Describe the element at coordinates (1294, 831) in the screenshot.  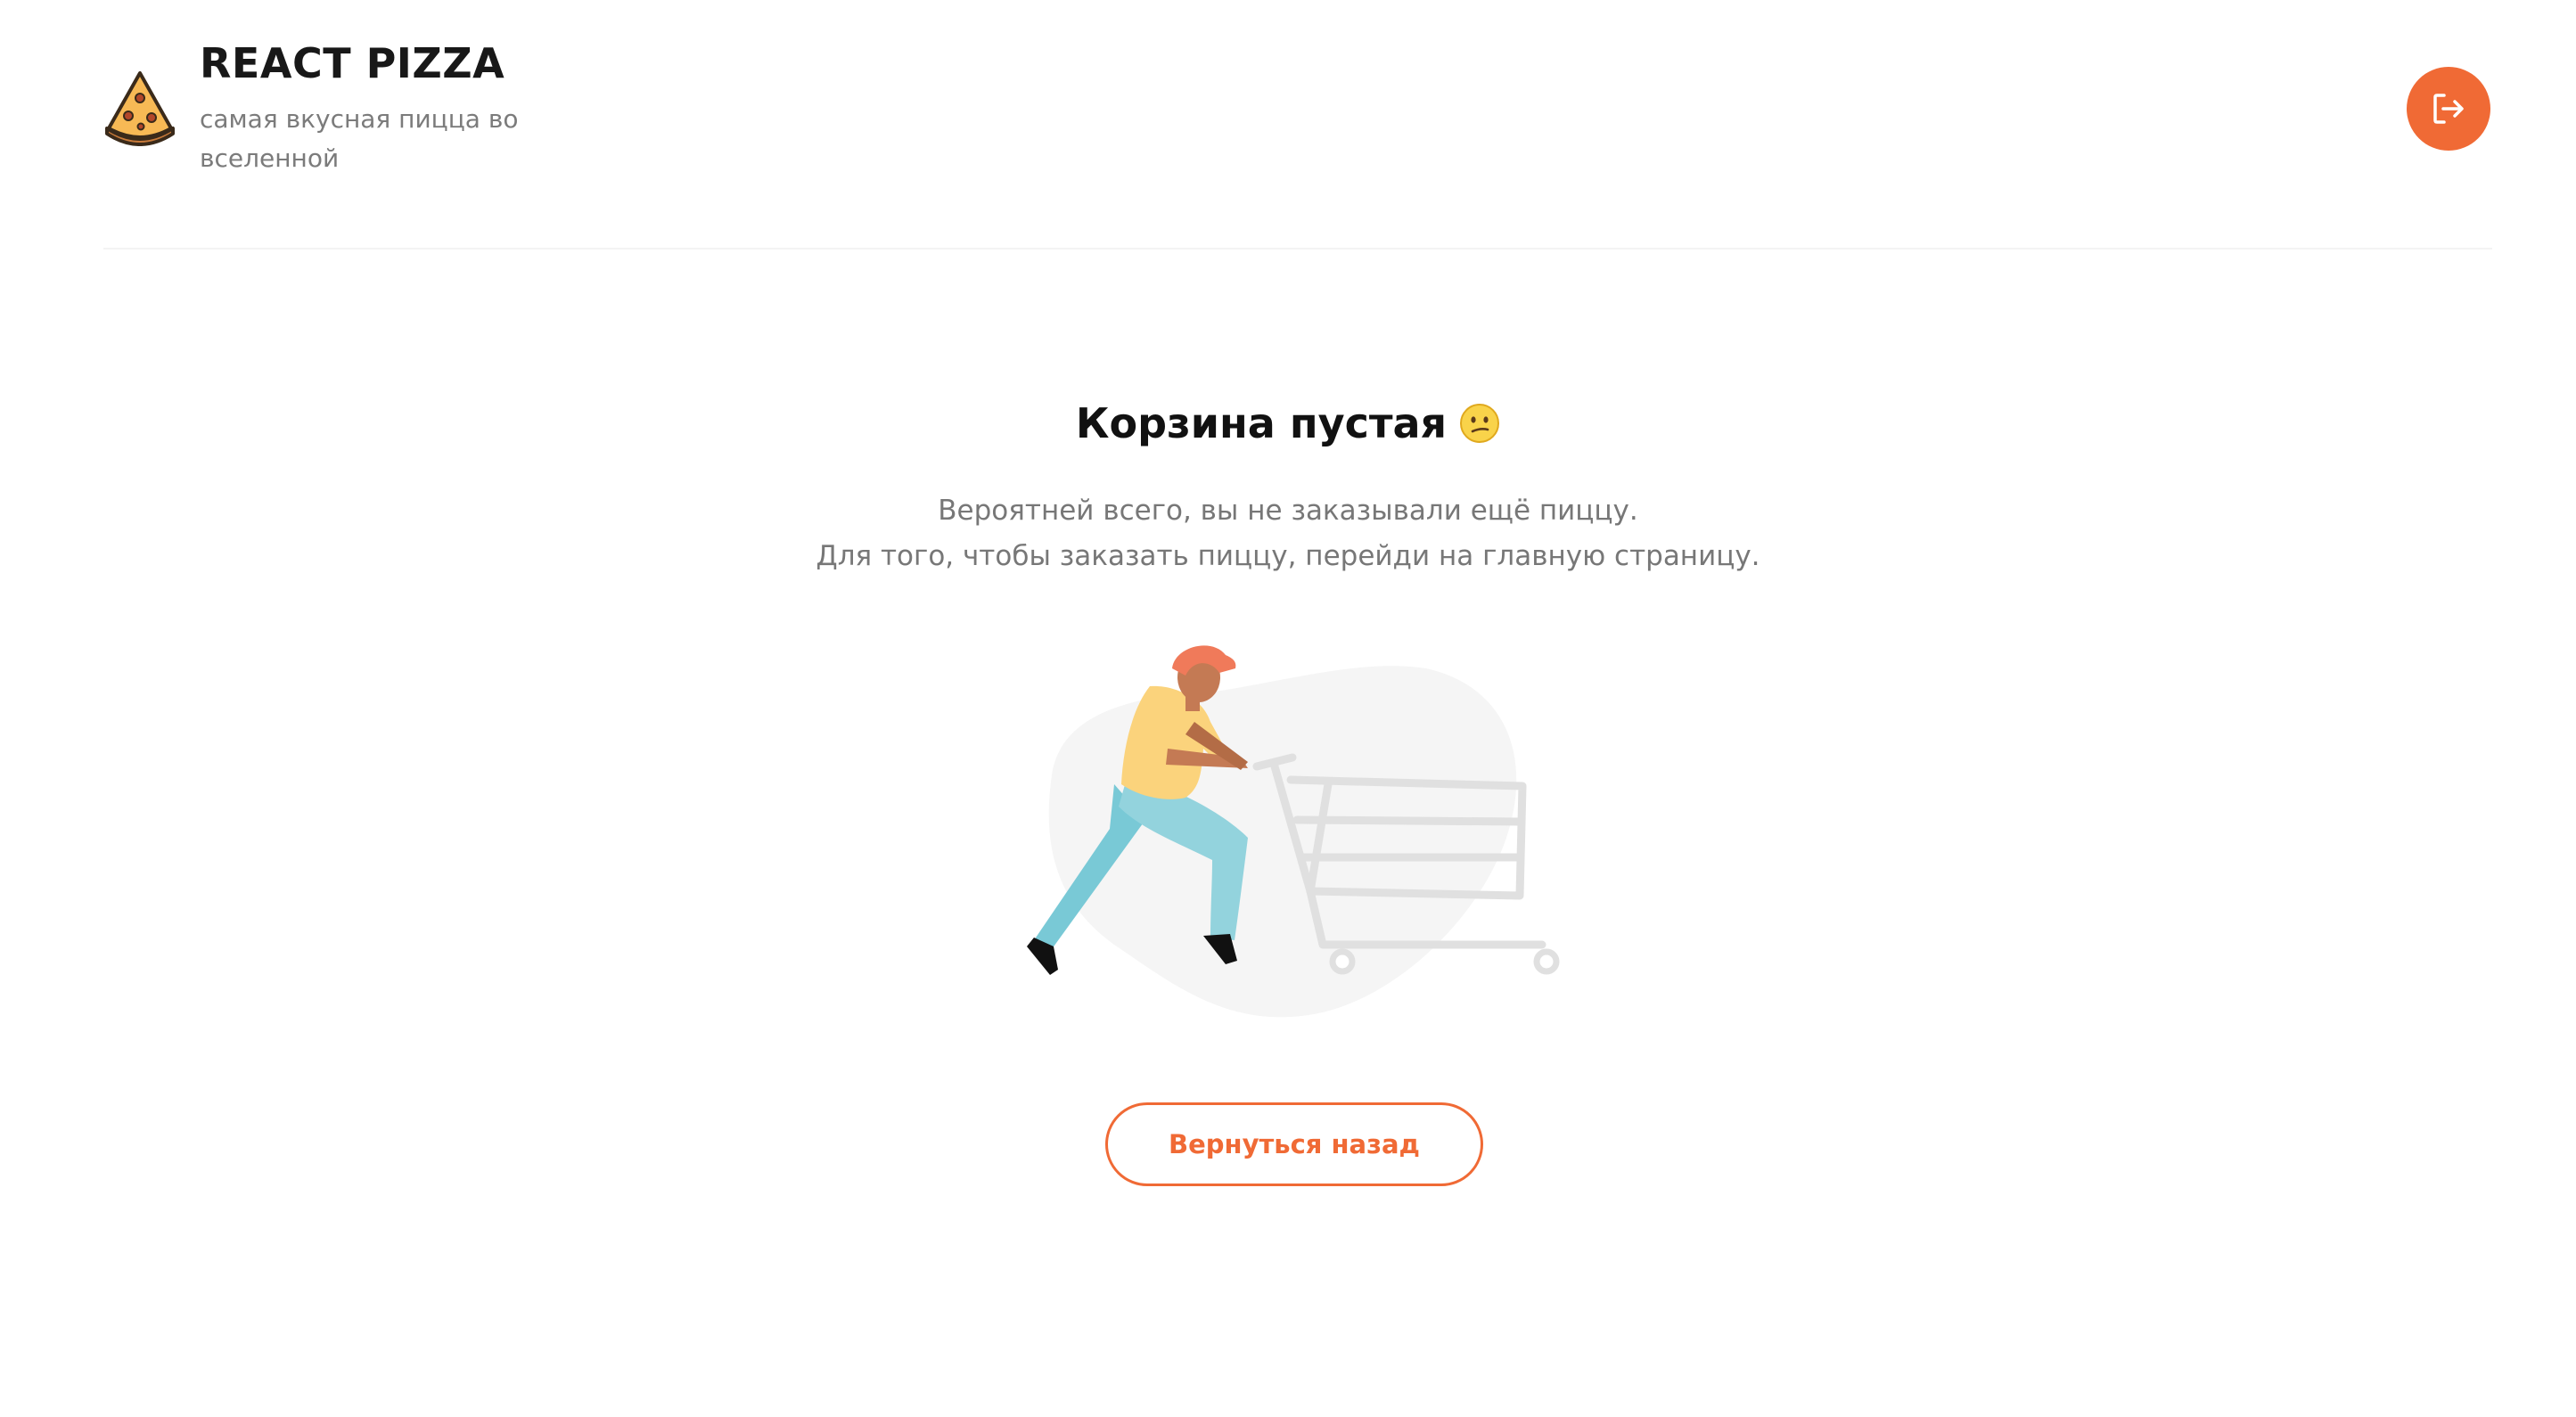
I see `empty-cart-illustration` at that location.